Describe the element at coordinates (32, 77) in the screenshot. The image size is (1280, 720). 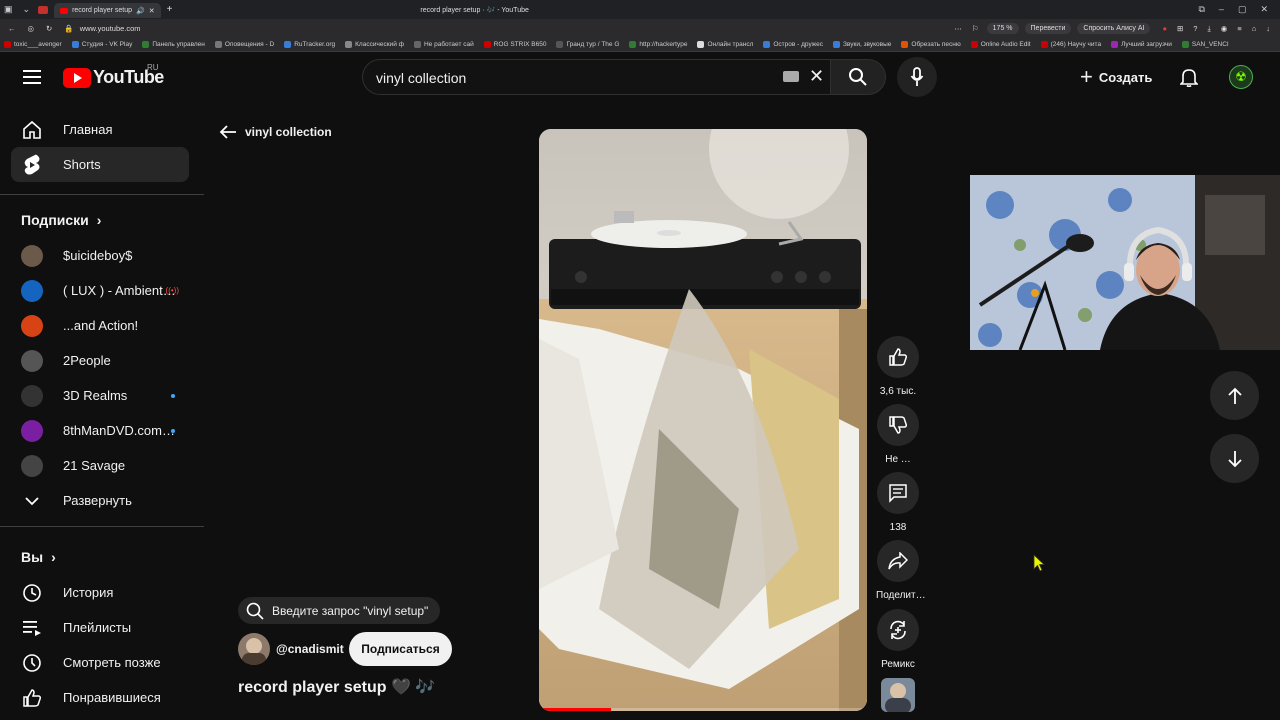
I see `guide-menu-icon` at that location.